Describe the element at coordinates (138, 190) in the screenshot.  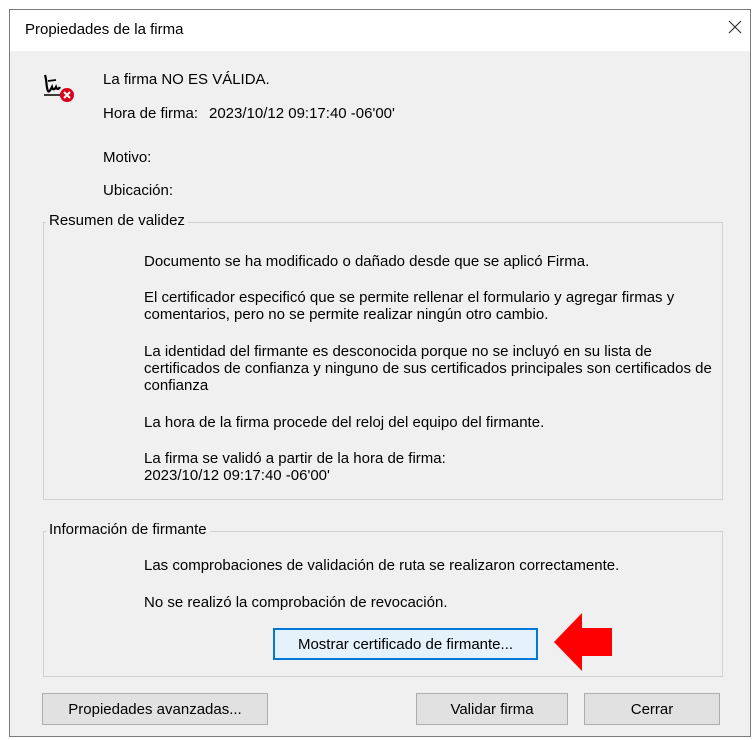
I see `location-label: Ubicación:` at that location.